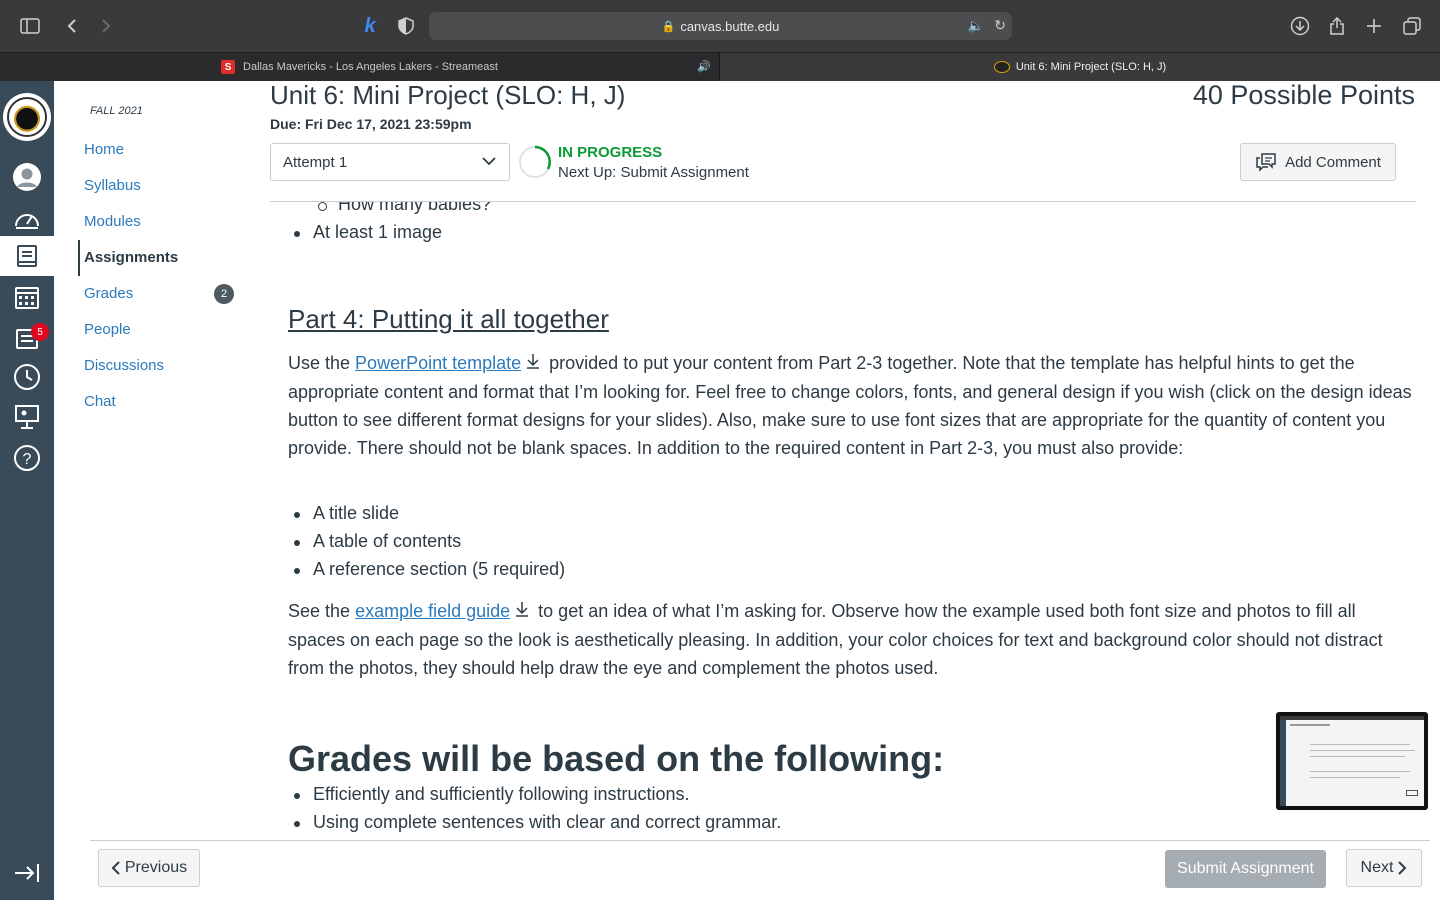 The image size is (1440, 900). I want to click on global-nav: 5 ?, so click(27, 490).